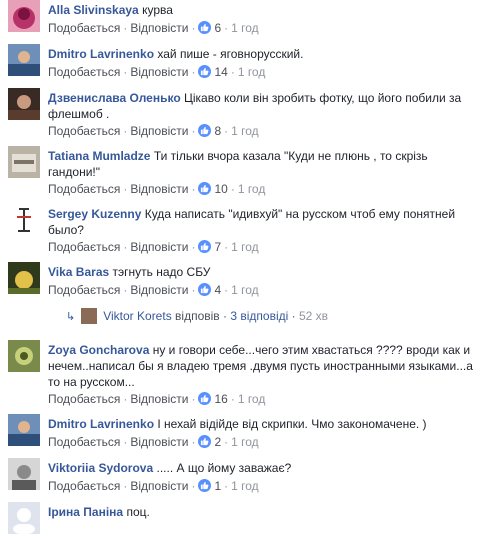 Image resolution: width=490 pixels, height=537 pixels. What do you see at coordinates (99, 156) in the screenshot?
I see `comment-author: Tatiana Mumladze` at bounding box center [99, 156].